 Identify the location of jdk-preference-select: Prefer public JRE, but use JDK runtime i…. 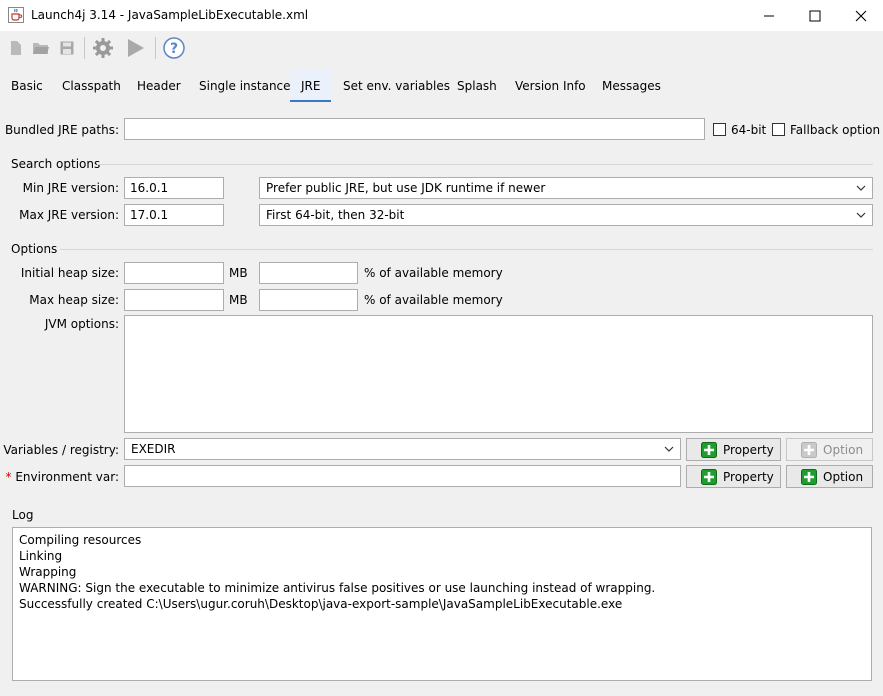
(566, 188).